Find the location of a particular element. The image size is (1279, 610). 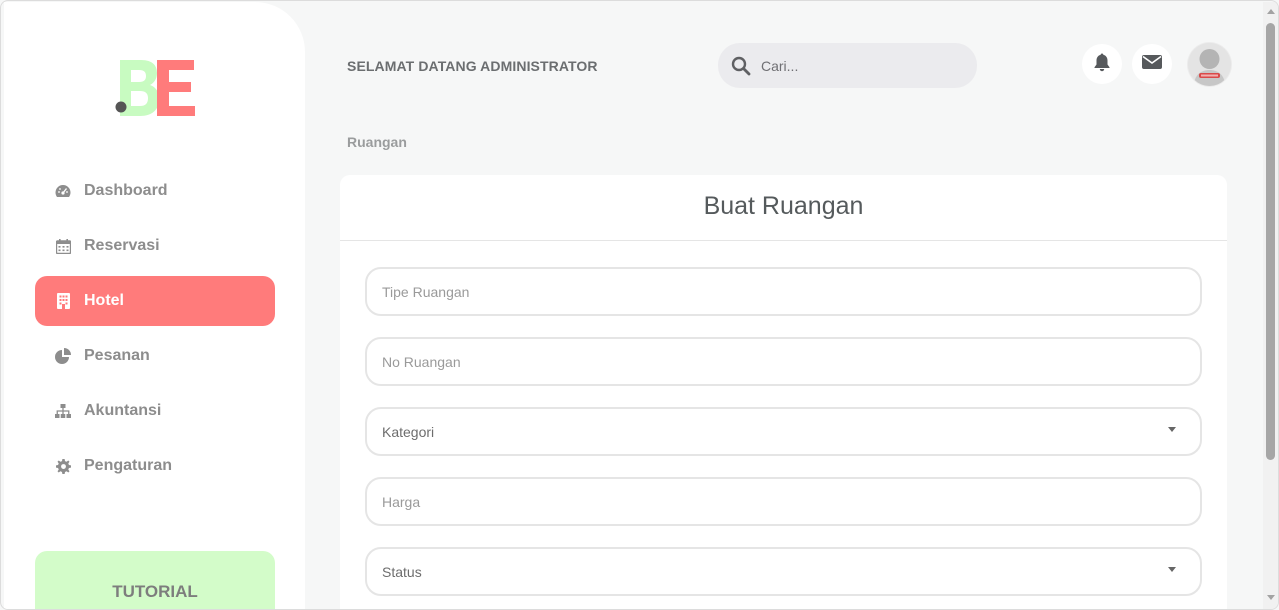

notifications-button is located at coordinates (1102, 64).